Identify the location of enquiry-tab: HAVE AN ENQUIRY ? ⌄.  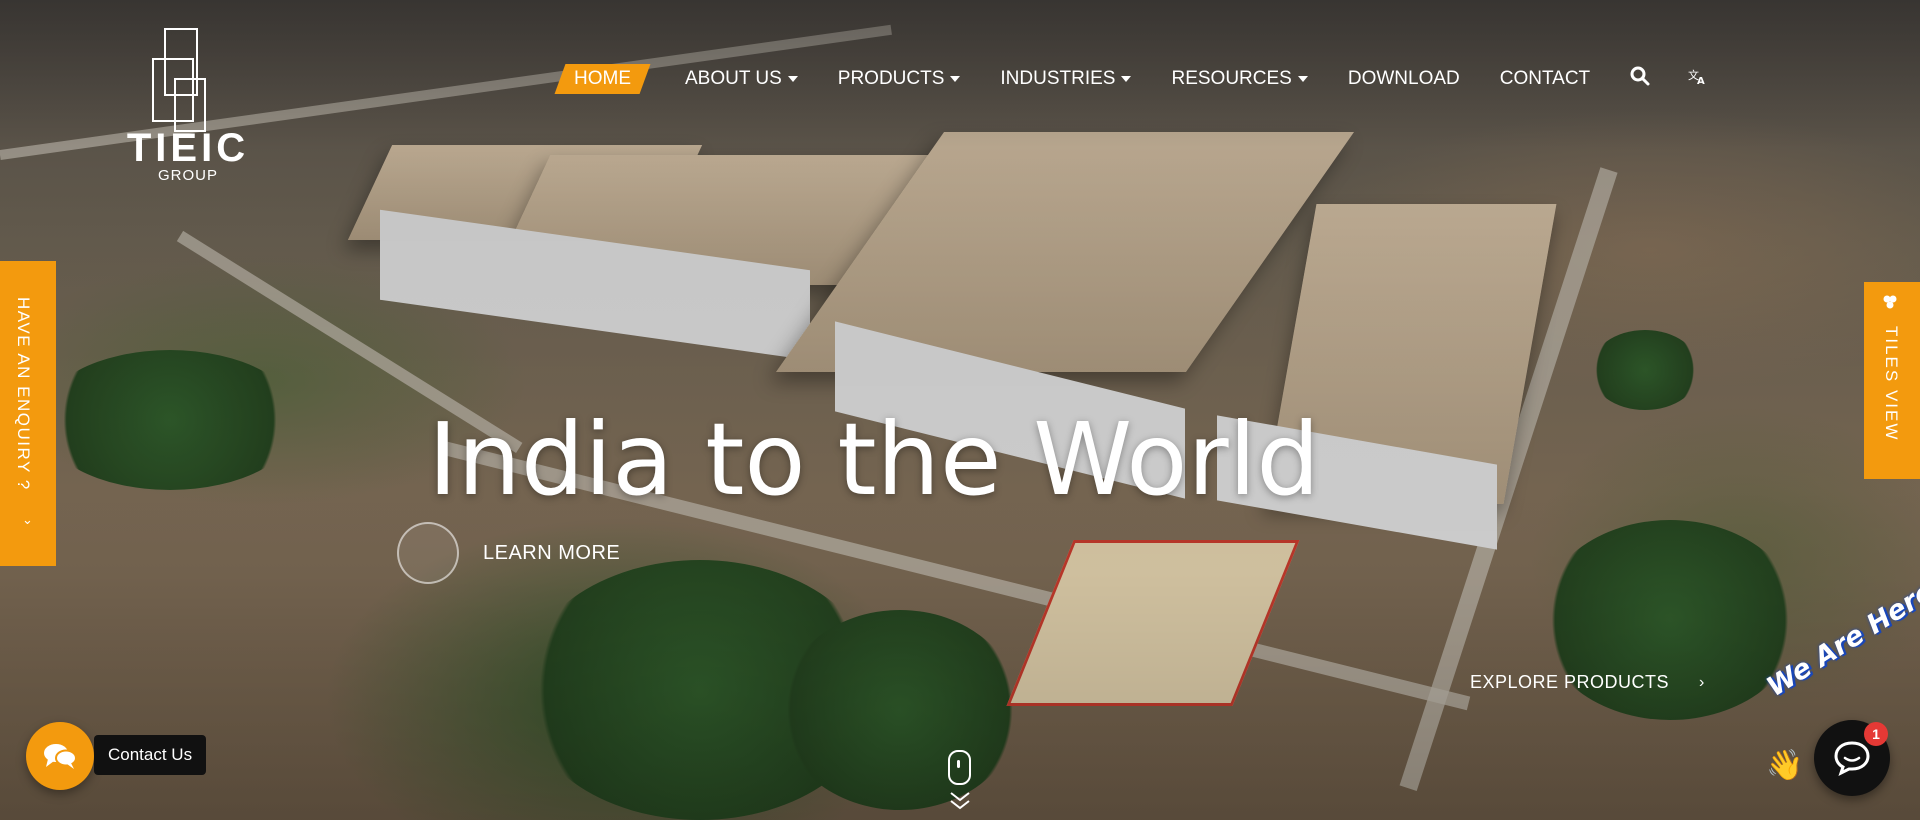
(28, 413).